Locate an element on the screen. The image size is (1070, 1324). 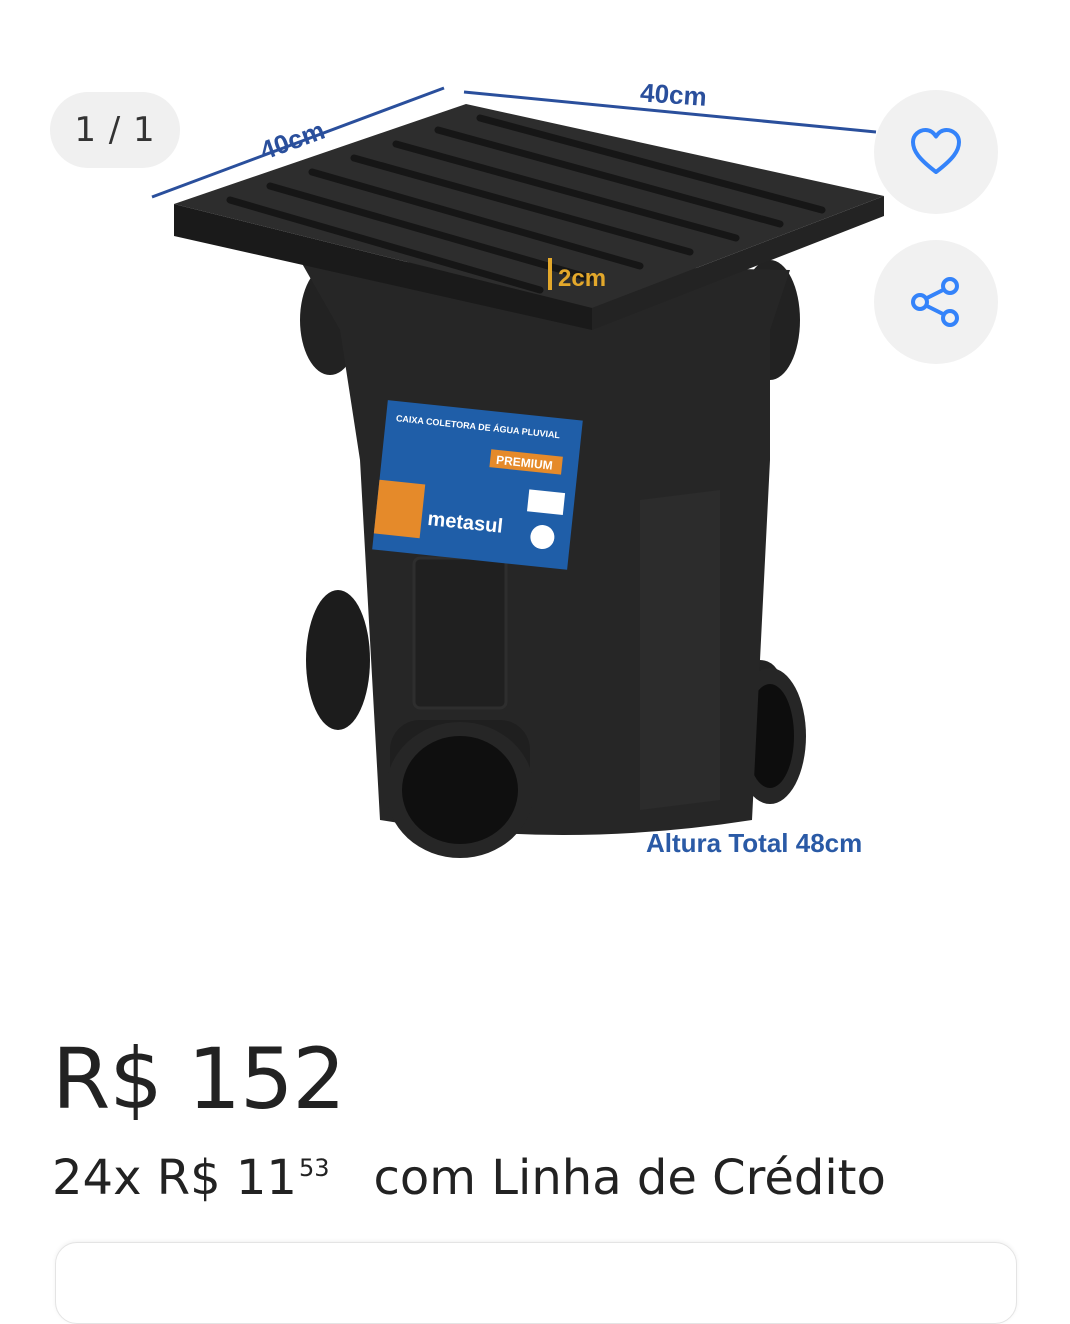
installments-info: 24x R$ 11 53 com Linha de Crédito is located at coordinates (469, 1178).